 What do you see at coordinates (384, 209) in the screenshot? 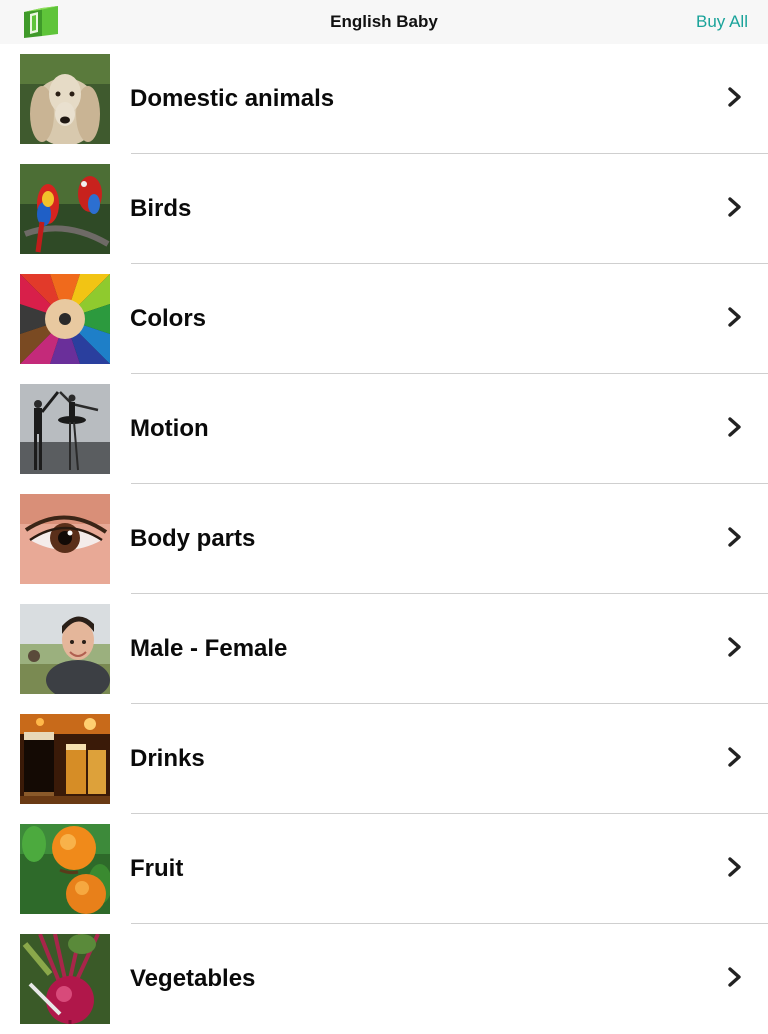
I see `list-item: Birds` at bounding box center [384, 209].